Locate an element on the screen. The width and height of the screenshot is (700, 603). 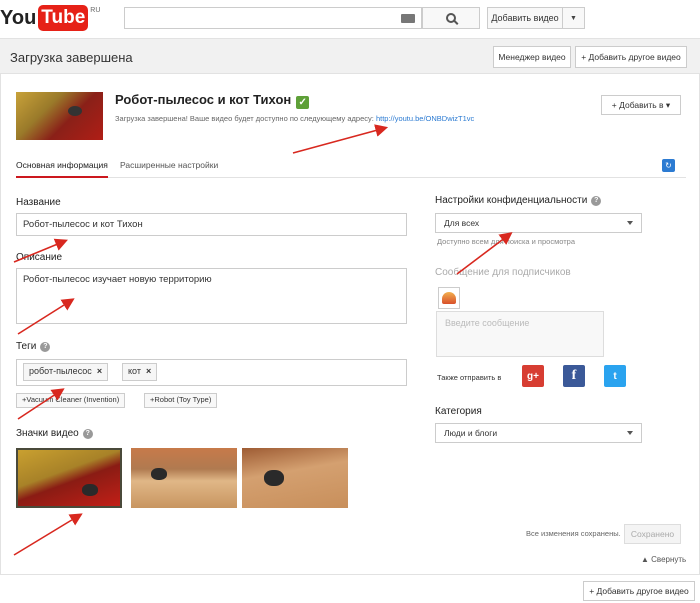
subscribers-message-label: Сообщение для подписчиков is located at coordinates (503, 272).